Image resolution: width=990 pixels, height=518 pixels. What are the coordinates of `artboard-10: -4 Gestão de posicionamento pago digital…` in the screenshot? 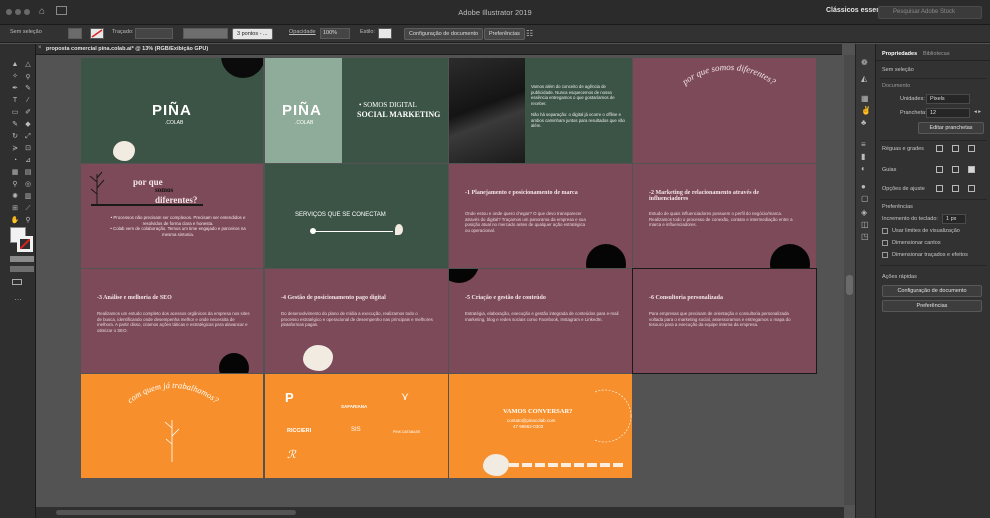 It's located at (356, 321).